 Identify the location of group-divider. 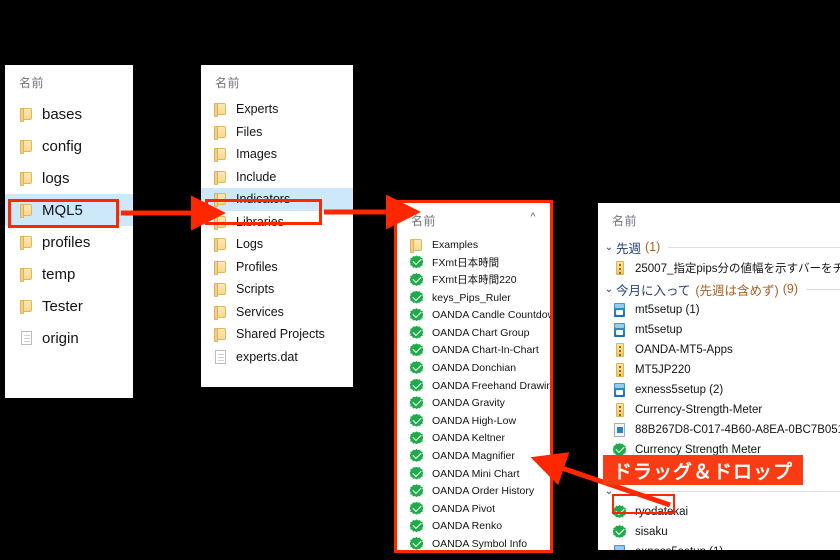
(823, 289).